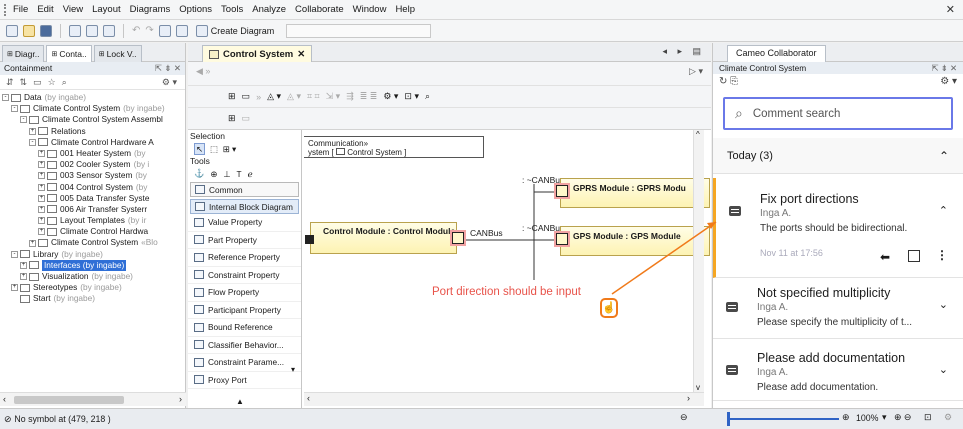 This screenshot has width=963, height=429. Describe the element at coordinates (728, 81) in the screenshot. I see `refresh-icon: ↻ ⎘` at that location.